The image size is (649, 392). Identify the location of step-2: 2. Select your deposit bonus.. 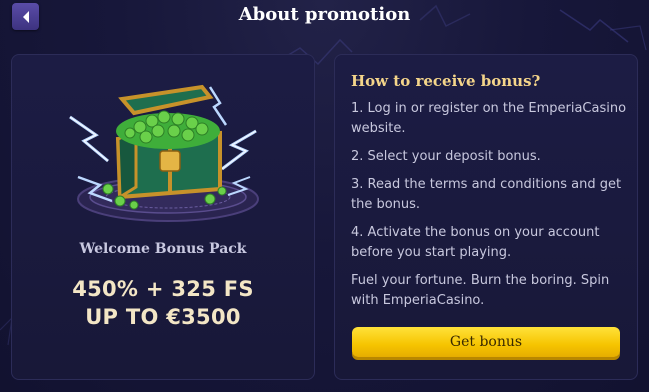
(446, 156).